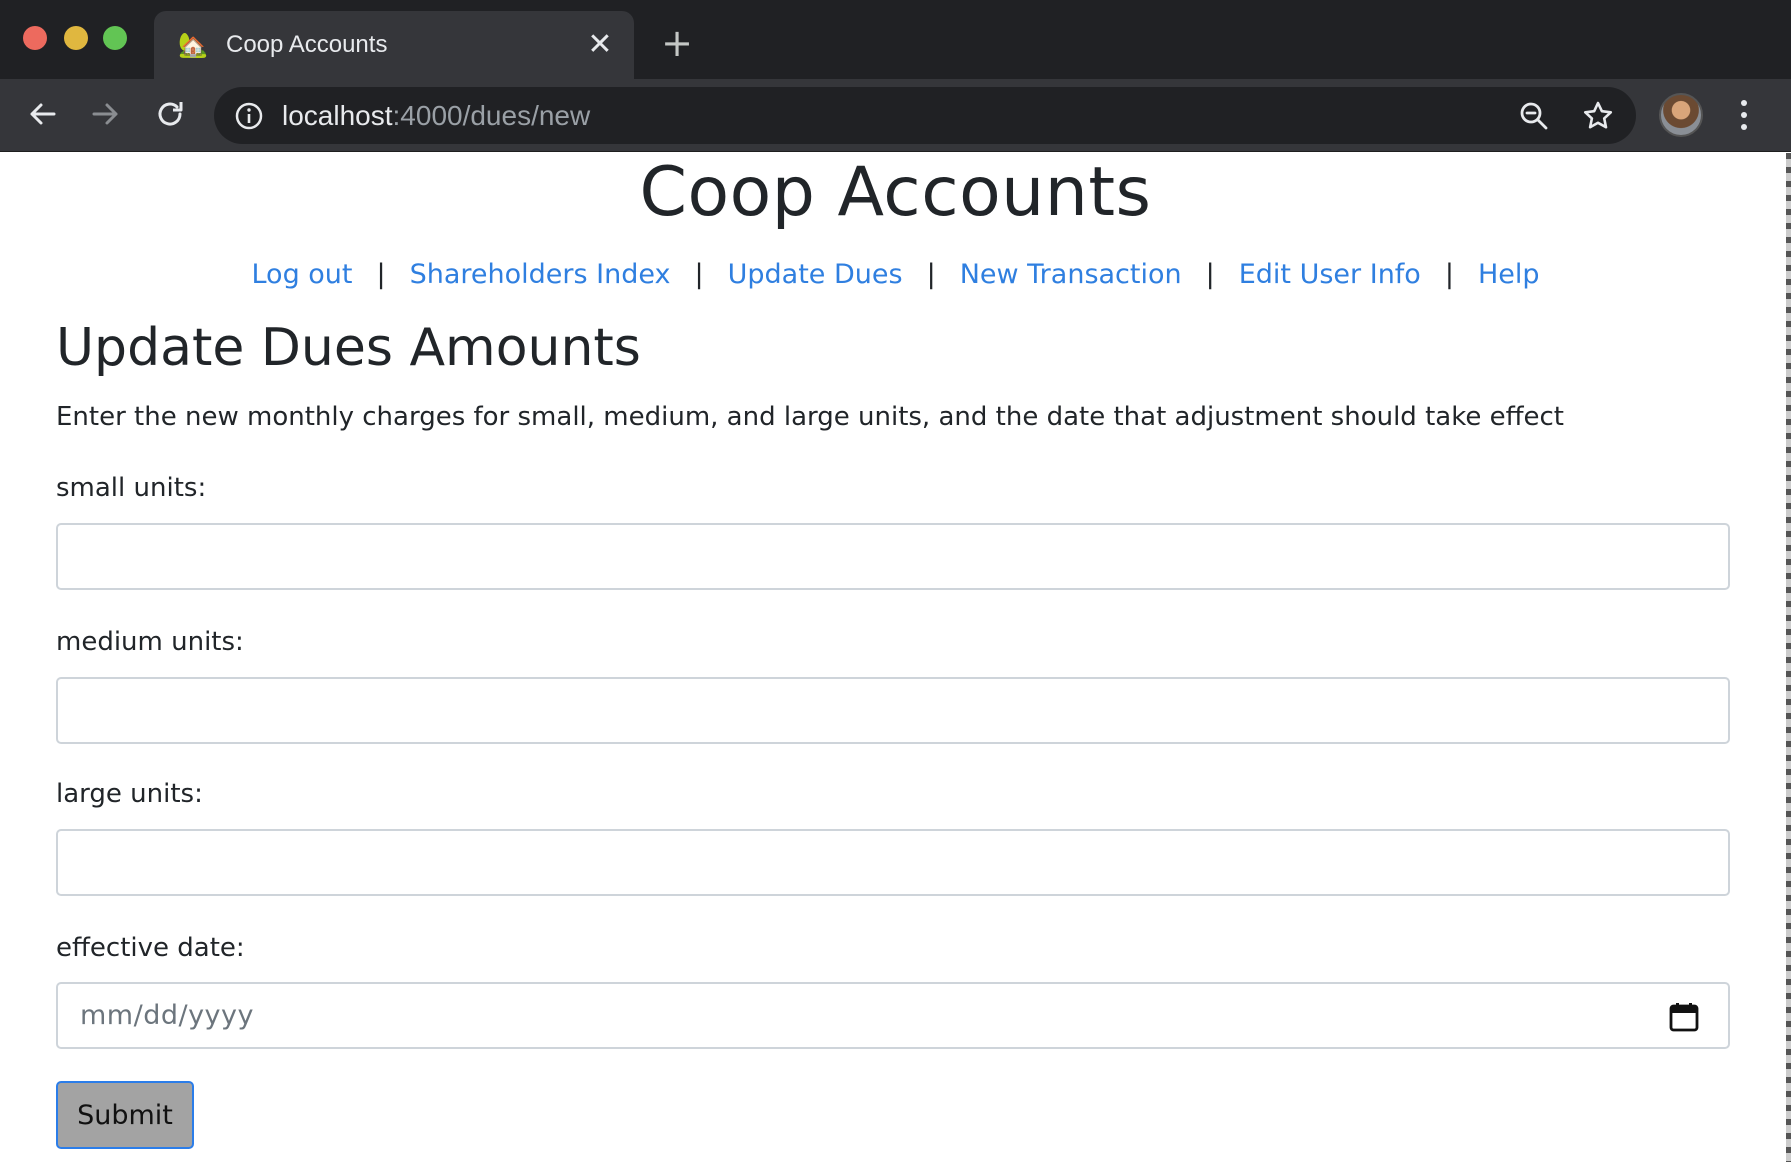  I want to click on window-edge, so click(1788, 657).